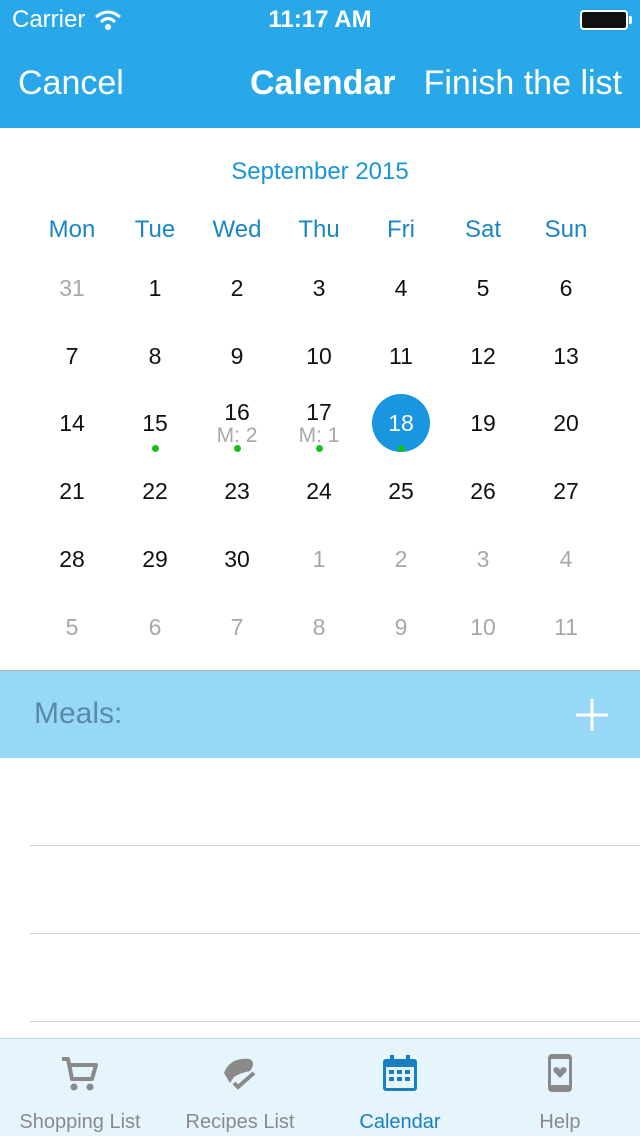  I want to click on calendar-day-selected: 18, so click(401, 423).